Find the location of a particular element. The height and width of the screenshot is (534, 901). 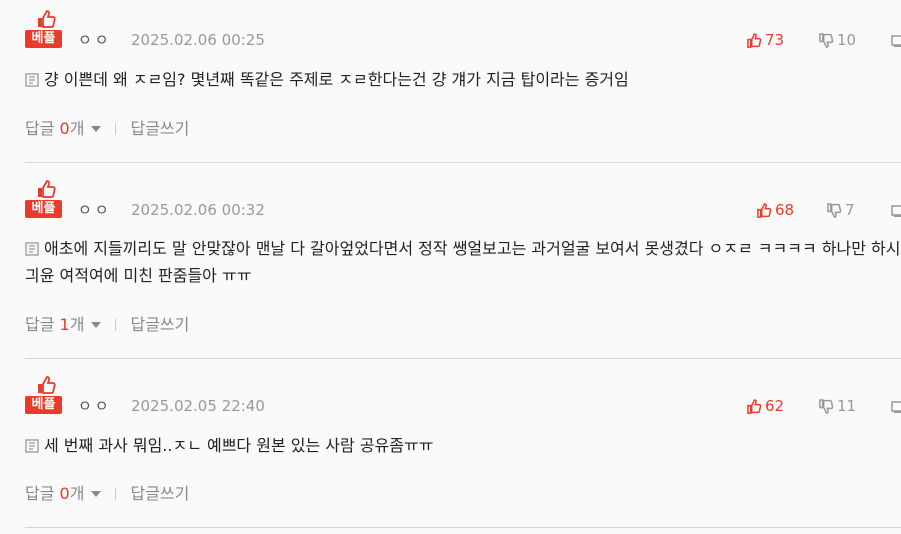

downvote-button: 11 is located at coordinates (837, 406).